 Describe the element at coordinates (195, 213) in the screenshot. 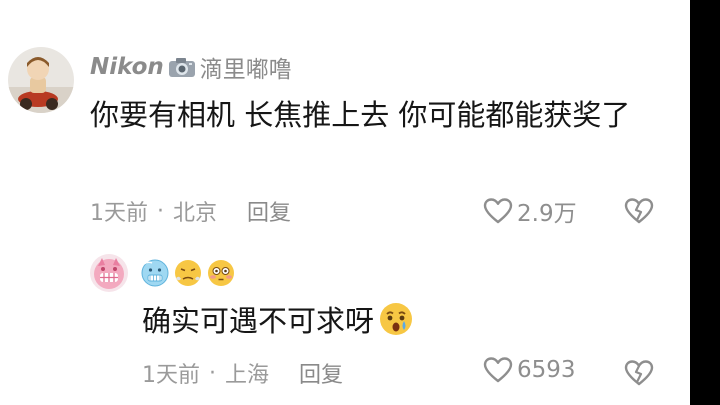

I see `comment-location: 北京` at that location.